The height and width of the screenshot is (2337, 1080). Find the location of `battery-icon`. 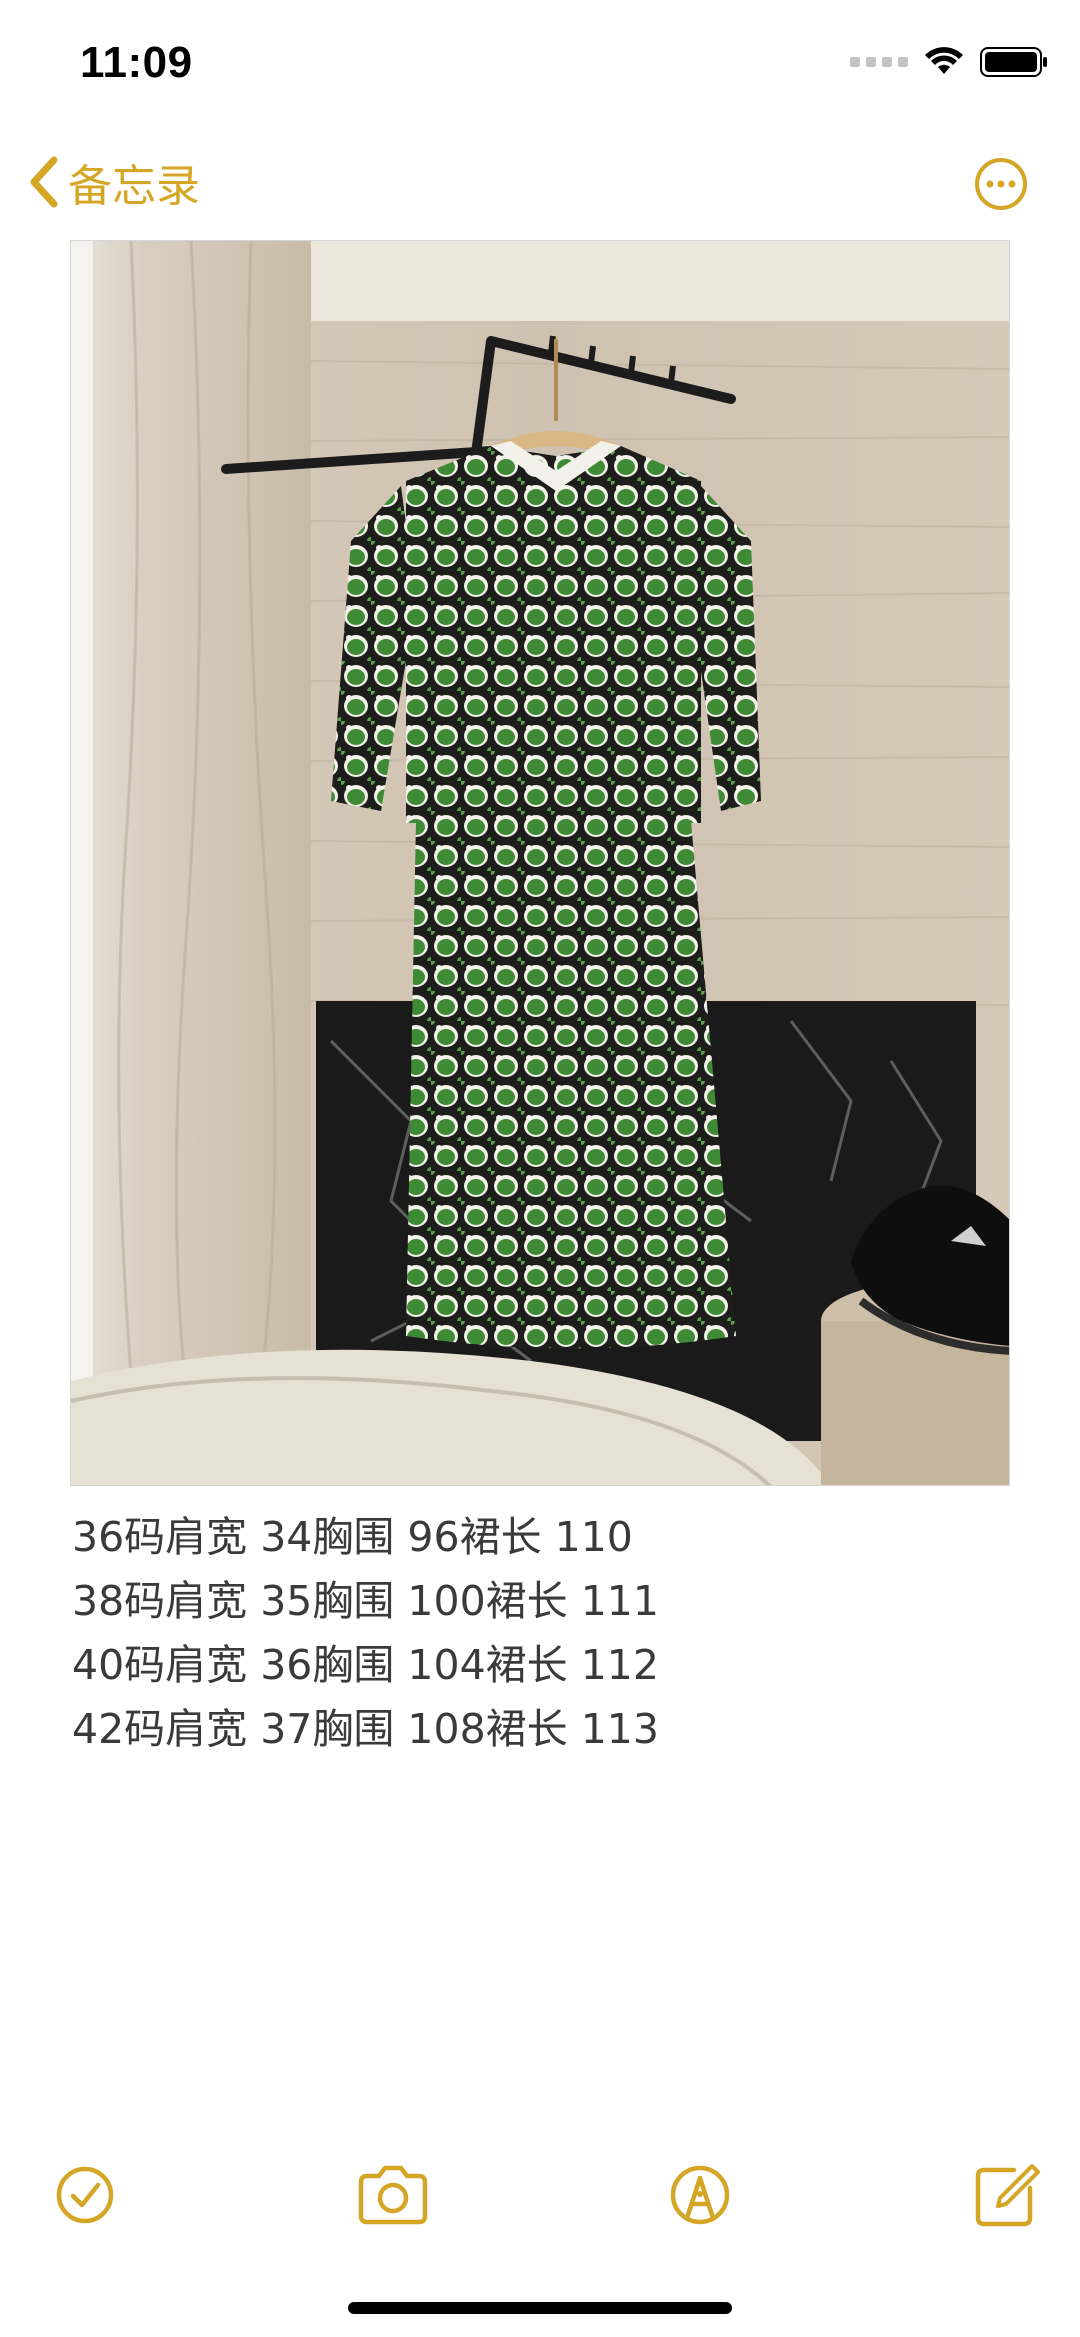

battery-icon is located at coordinates (1013, 62).